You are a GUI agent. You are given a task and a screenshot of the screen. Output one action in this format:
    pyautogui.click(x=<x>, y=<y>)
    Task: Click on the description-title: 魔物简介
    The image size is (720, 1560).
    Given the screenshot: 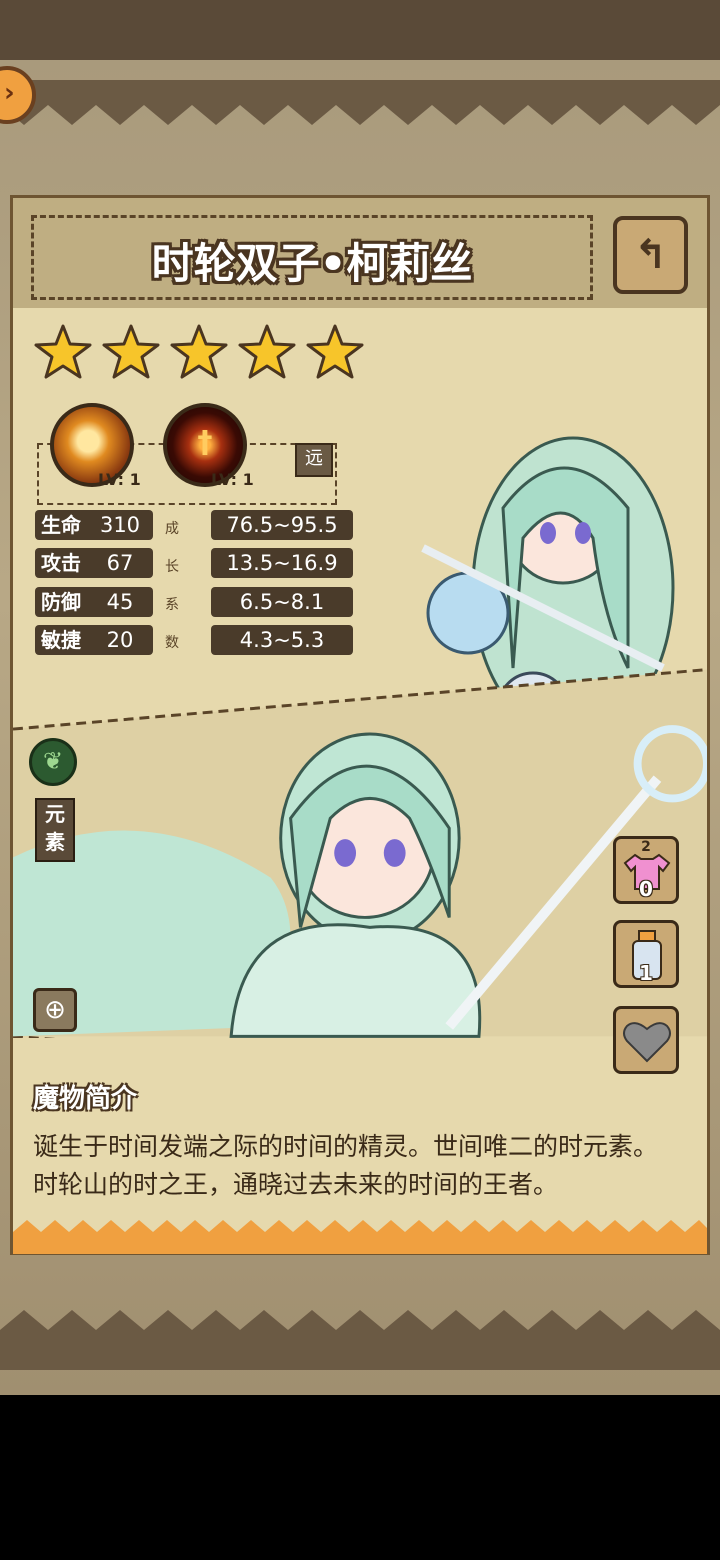 What is the action you would take?
    pyautogui.click(x=85, y=1099)
    